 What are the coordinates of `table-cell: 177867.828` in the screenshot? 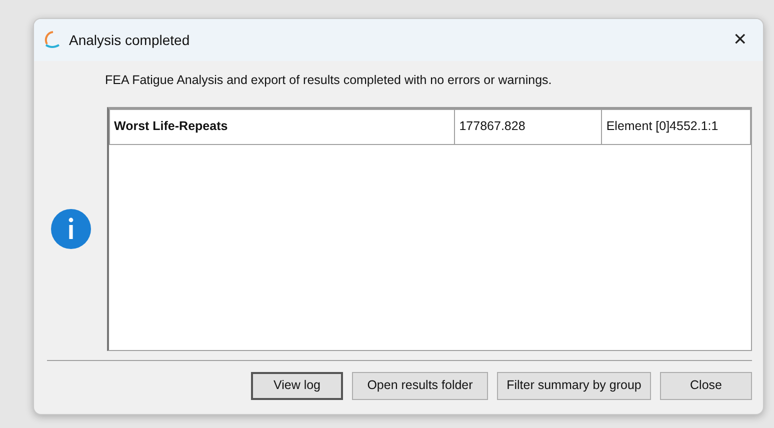 It's located at (528, 126).